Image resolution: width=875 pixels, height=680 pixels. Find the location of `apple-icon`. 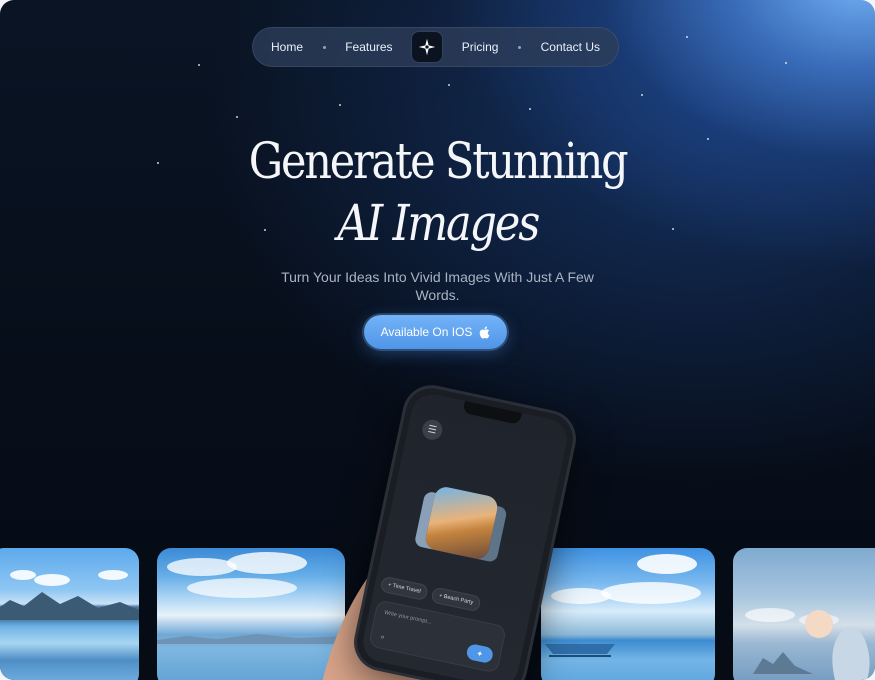

apple-icon is located at coordinates (485, 332).